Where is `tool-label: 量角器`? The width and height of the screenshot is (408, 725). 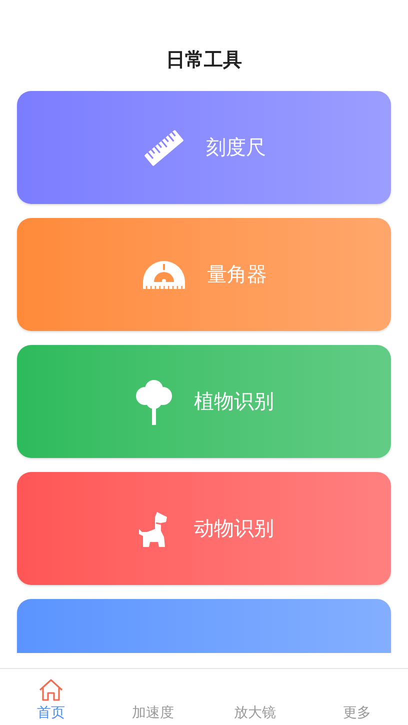 tool-label: 量角器 is located at coordinates (237, 274).